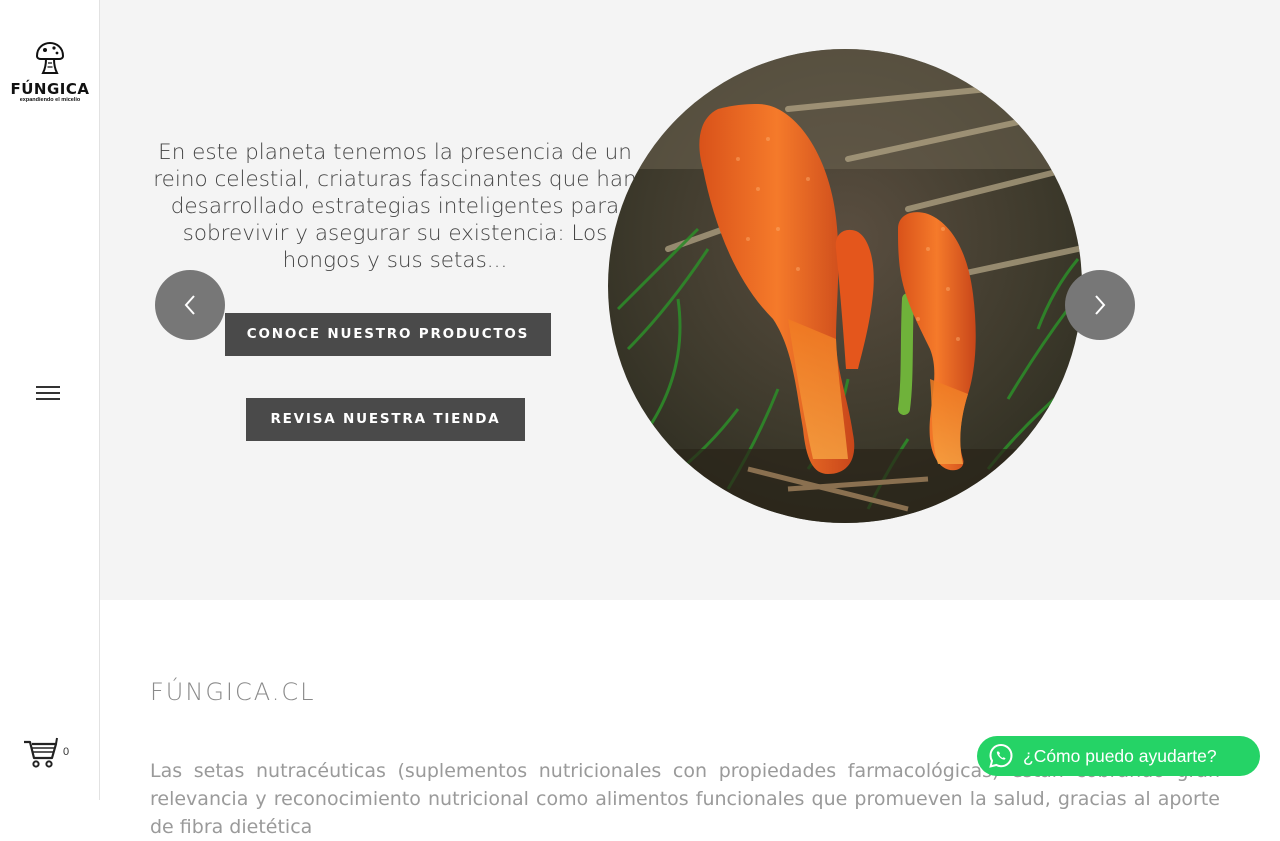 The height and width of the screenshot is (841, 1280). Describe the element at coordinates (233, 692) in the screenshot. I see `section-title: FÚNGICA.CL` at that location.